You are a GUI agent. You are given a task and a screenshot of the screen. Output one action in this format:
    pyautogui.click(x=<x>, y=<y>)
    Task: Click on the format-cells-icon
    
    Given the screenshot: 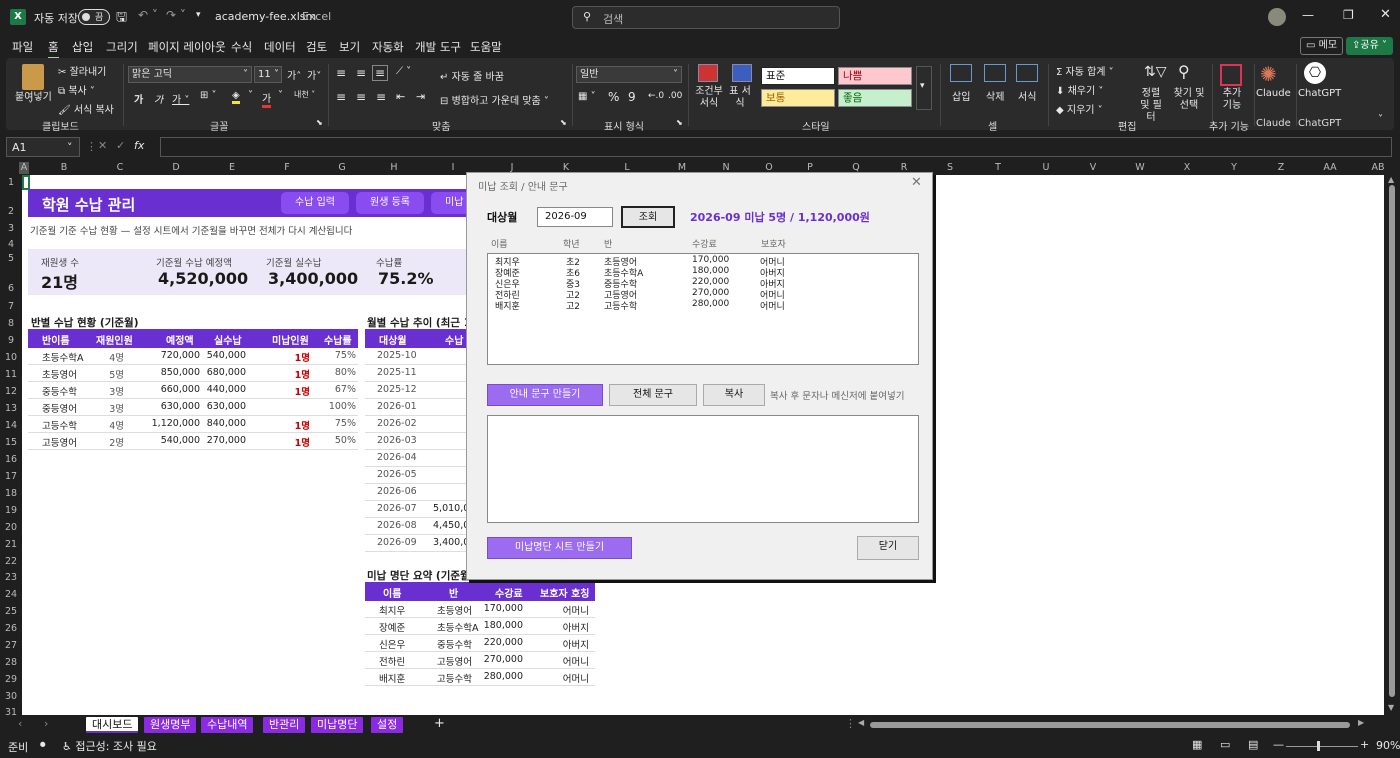 What is the action you would take?
    pyautogui.click(x=1027, y=73)
    